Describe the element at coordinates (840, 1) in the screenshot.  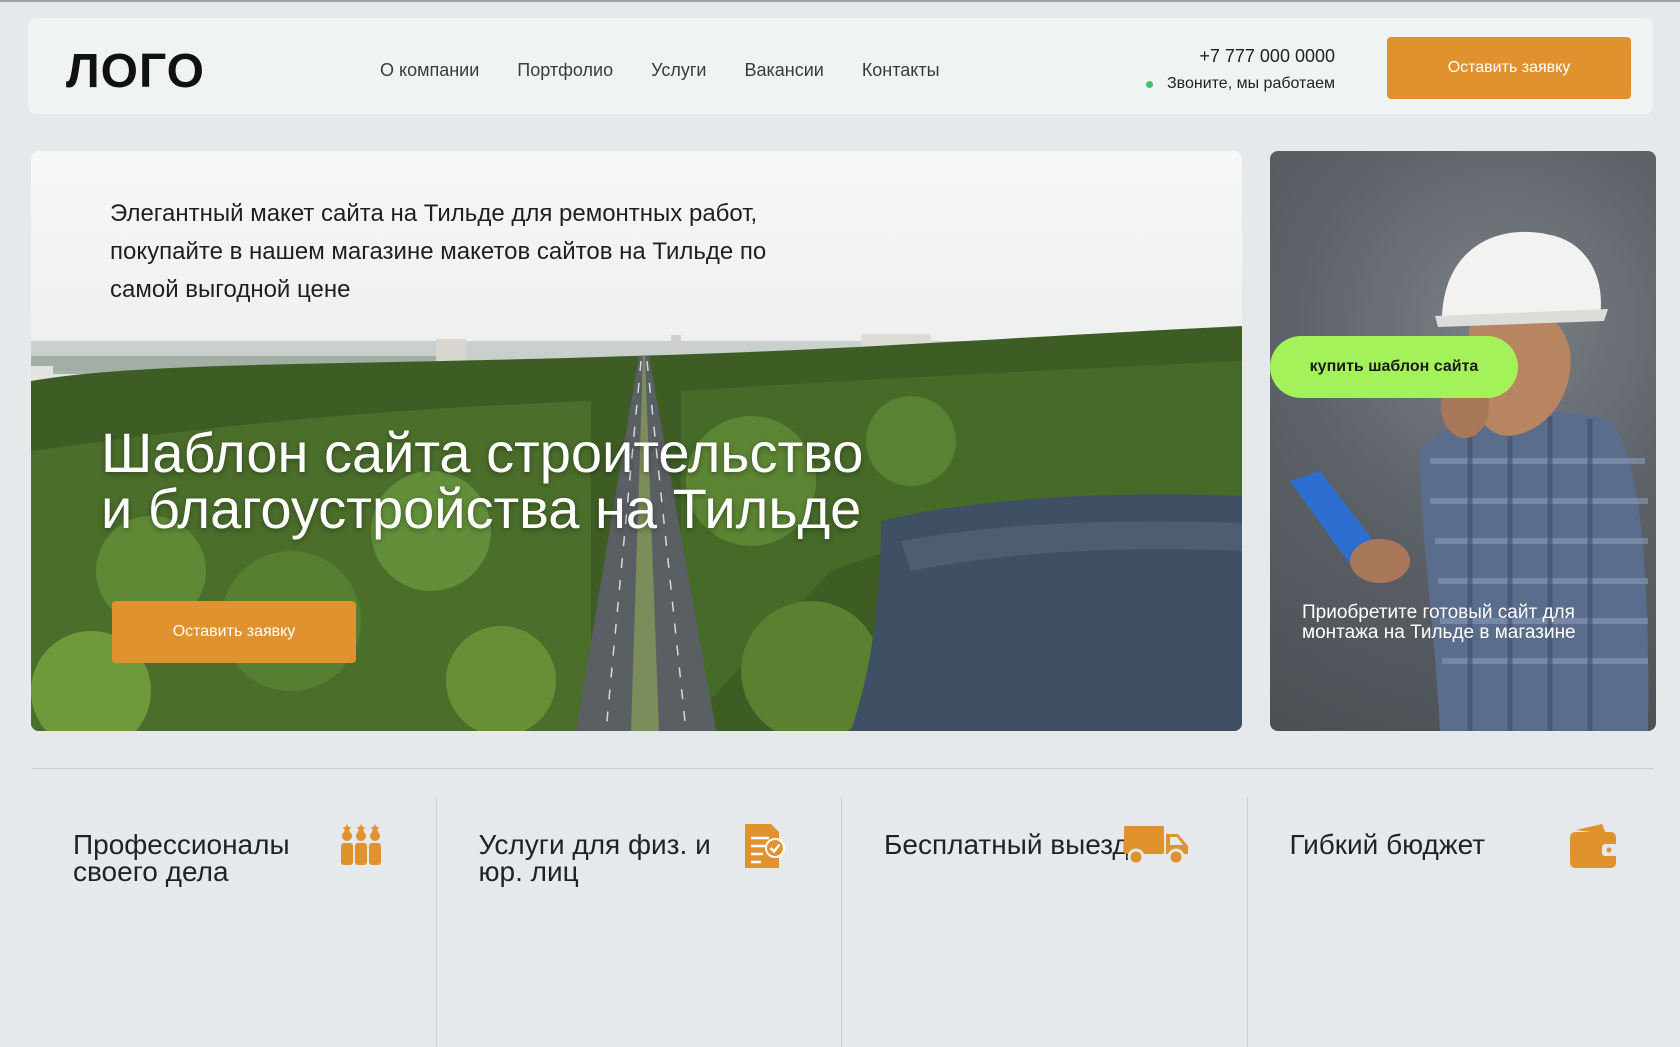
I see `top-border` at that location.